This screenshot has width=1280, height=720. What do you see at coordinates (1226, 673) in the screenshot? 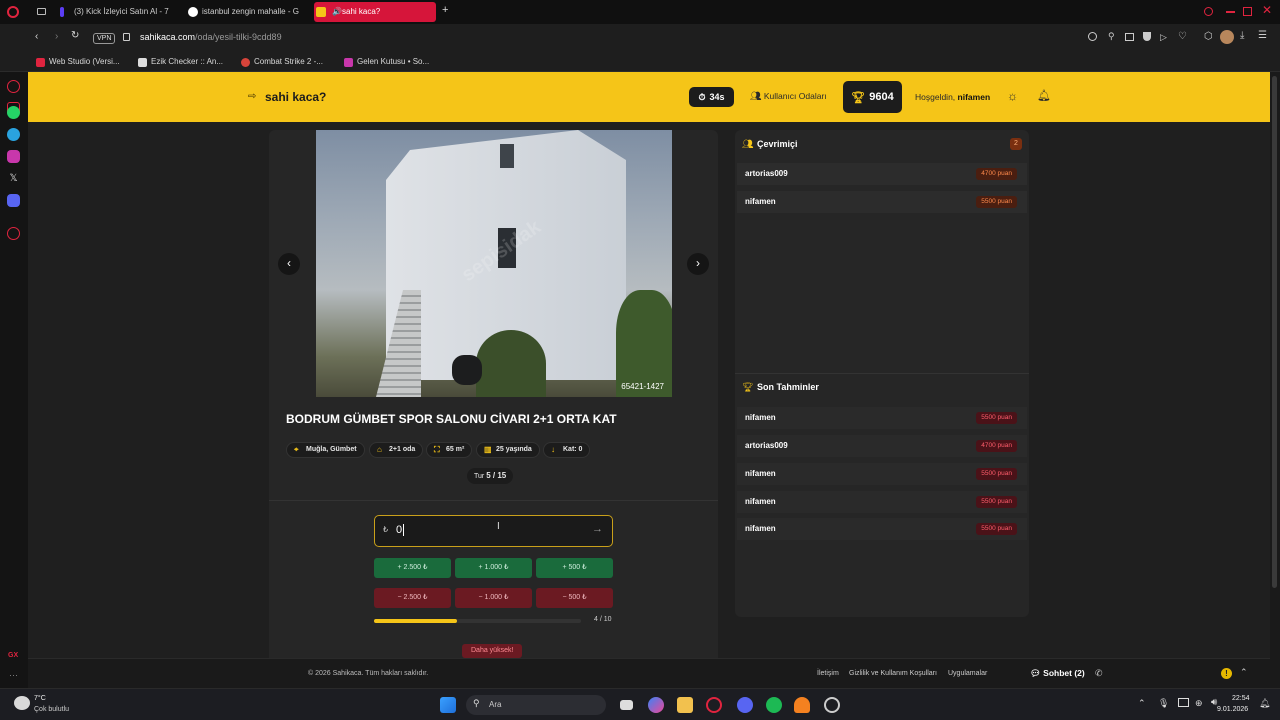
I see `warning-icon: !` at bounding box center [1226, 673].